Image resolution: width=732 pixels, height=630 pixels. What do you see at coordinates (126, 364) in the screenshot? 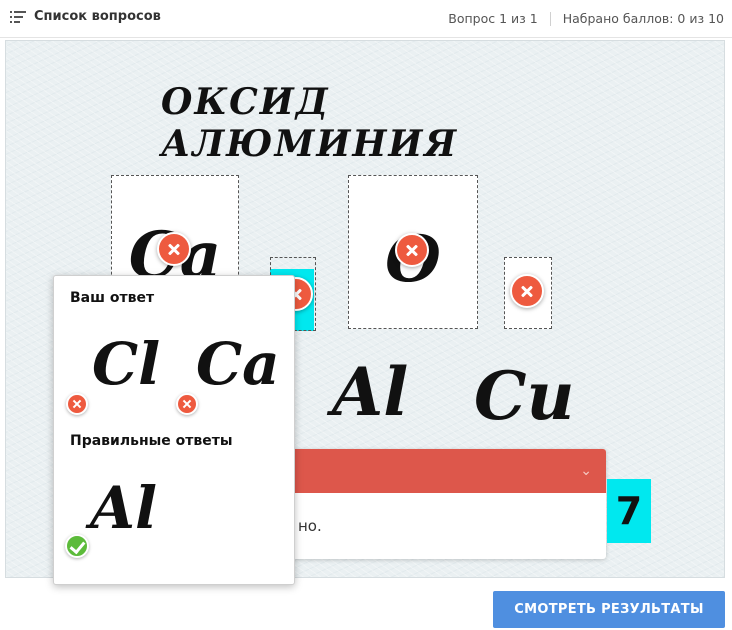
I see `your-answer-1: Cl` at bounding box center [126, 364].